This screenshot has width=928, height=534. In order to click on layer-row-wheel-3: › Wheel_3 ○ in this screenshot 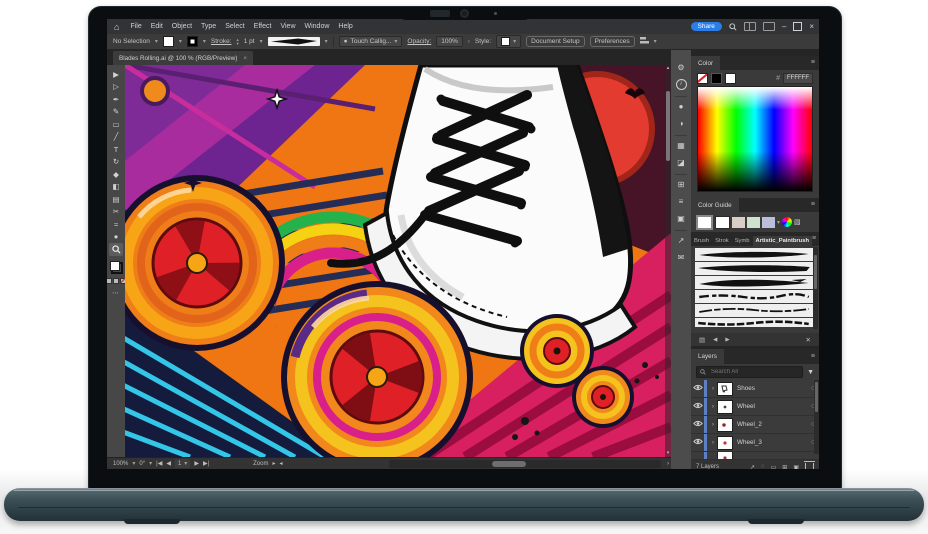, I will do `click(755, 443)`.